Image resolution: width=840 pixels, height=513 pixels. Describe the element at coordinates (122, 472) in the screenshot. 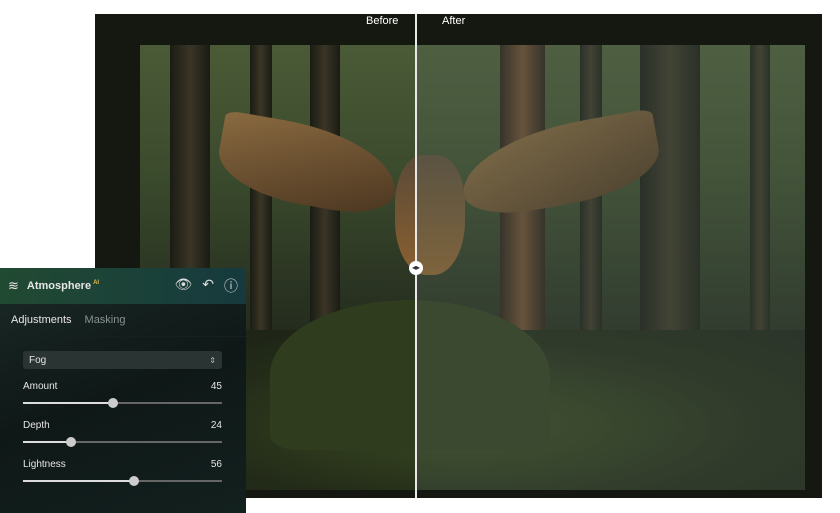

I see `lightness-slider-group: Lightness 56` at that location.